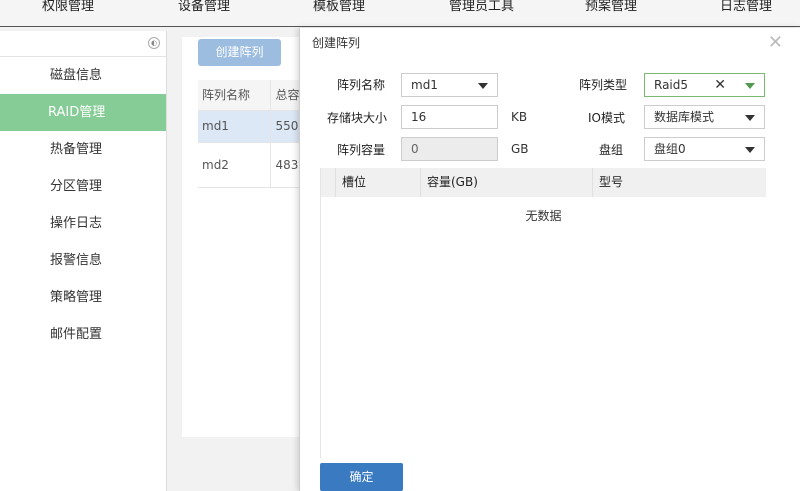 The width and height of the screenshot is (800, 491). I want to click on io-mode-value: 数据库模式, so click(684, 117).